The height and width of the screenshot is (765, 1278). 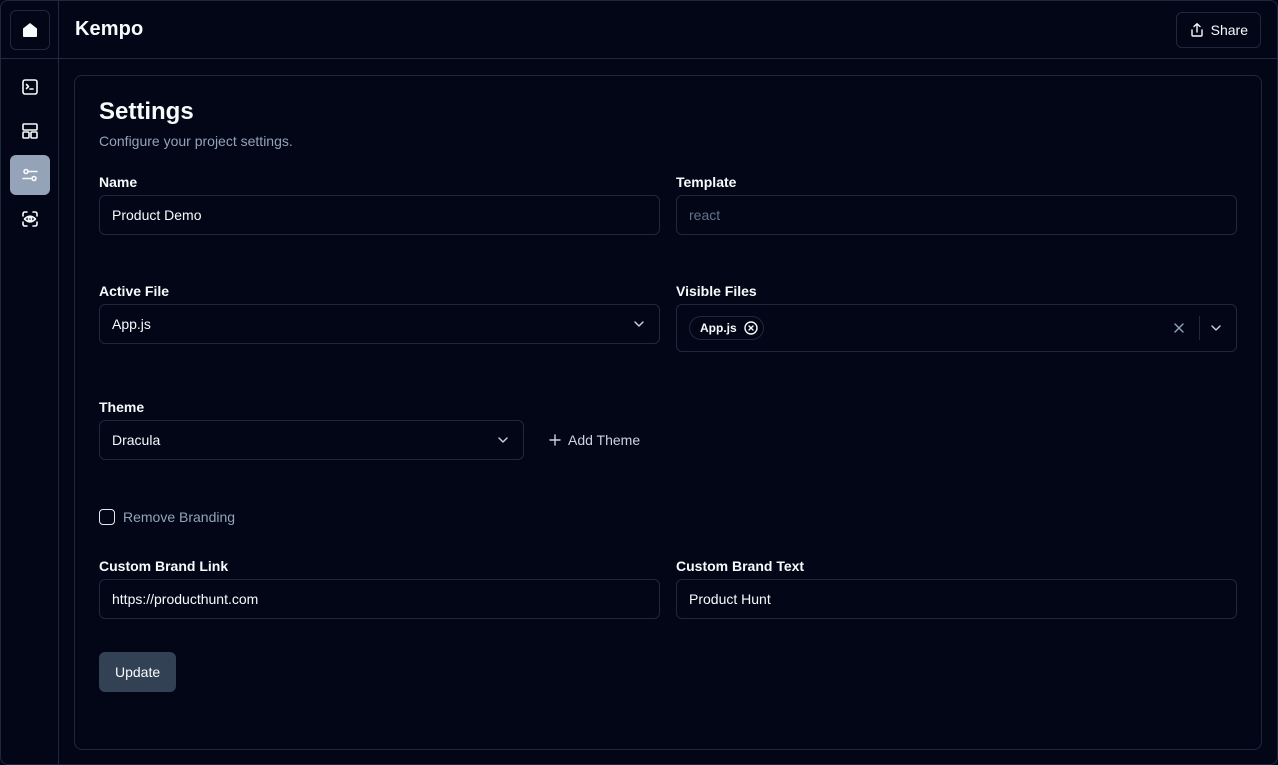 I want to click on name-input: Product Demo, so click(x=379, y=215).